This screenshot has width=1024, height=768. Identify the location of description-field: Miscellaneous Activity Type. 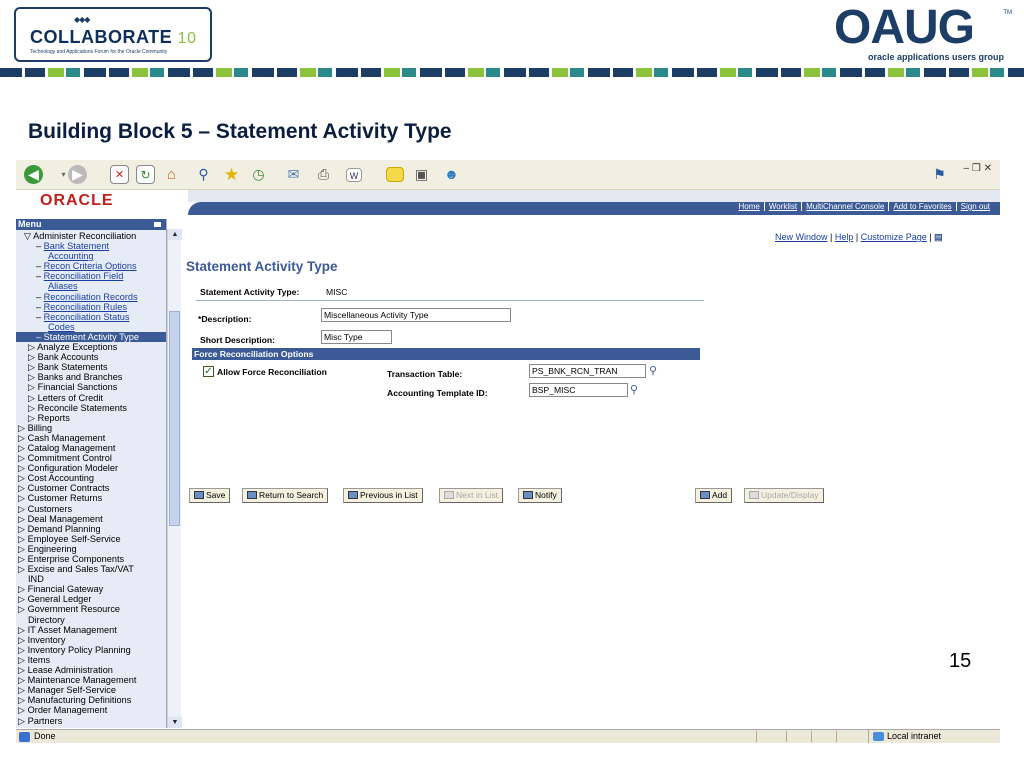
(416, 315).